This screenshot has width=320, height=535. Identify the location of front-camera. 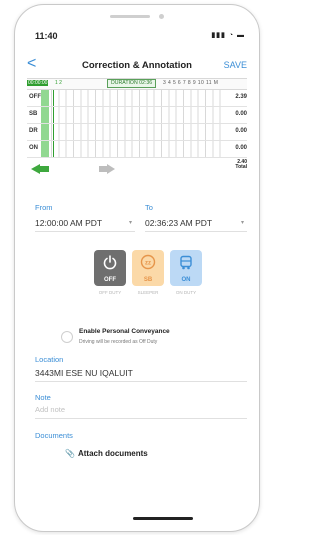
(161, 16).